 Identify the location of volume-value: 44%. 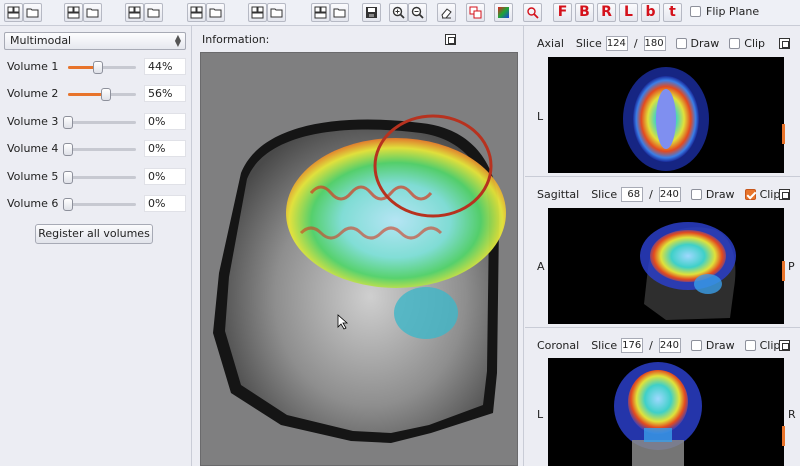
(165, 66).